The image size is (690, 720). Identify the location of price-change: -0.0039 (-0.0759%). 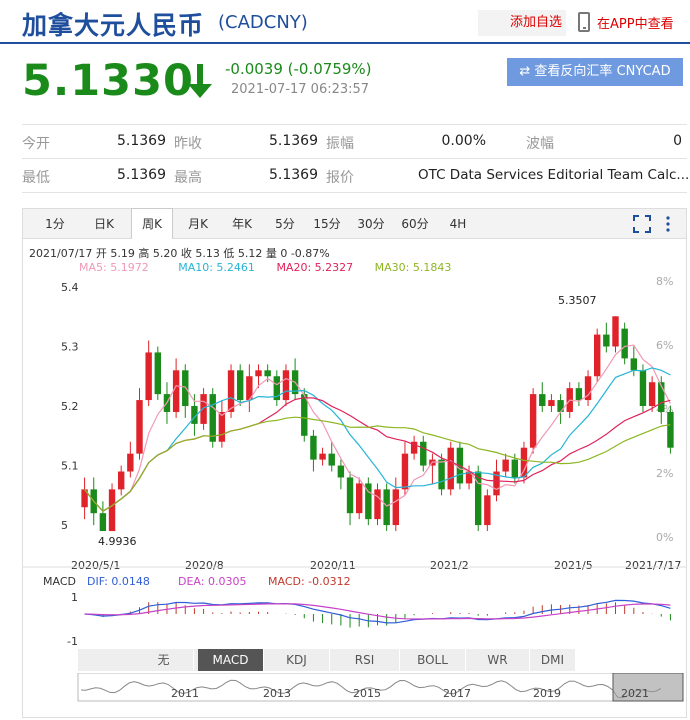
(298, 69).